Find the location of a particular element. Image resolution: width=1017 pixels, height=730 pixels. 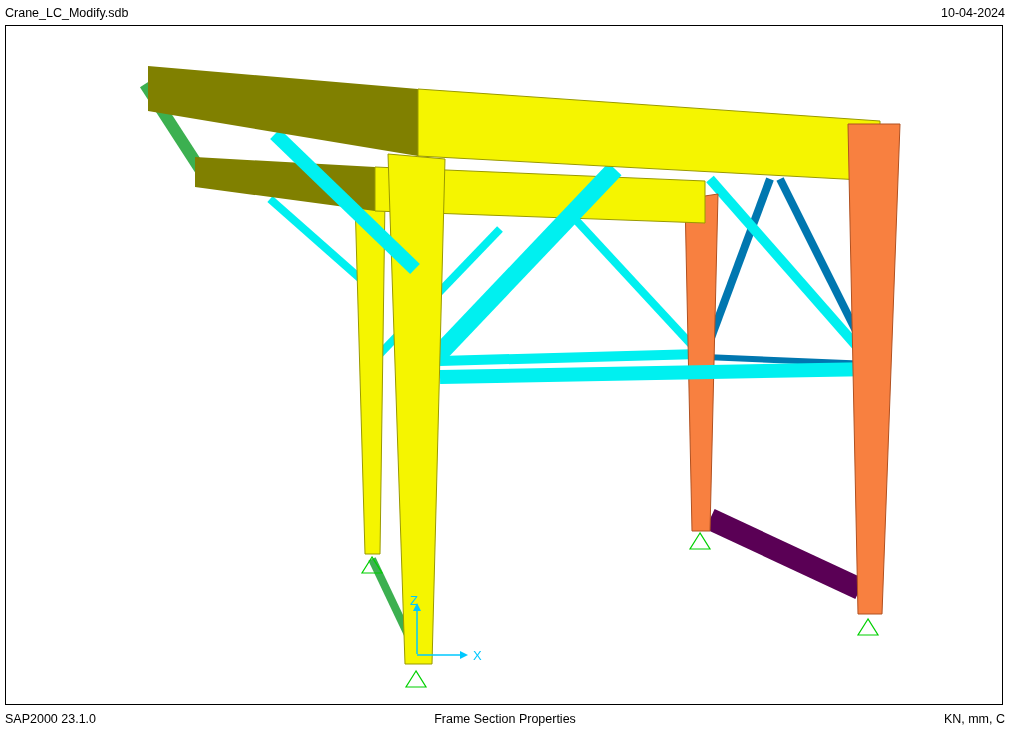

axis-label: Z is located at coordinates (414, 600).